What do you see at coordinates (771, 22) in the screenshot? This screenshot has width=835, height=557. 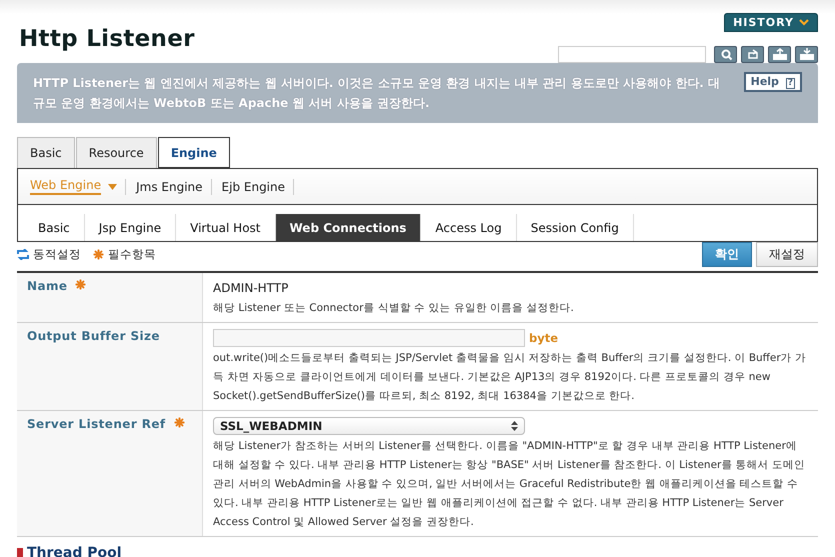 I see `history-button: HISTORY` at bounding box center [771, 22].